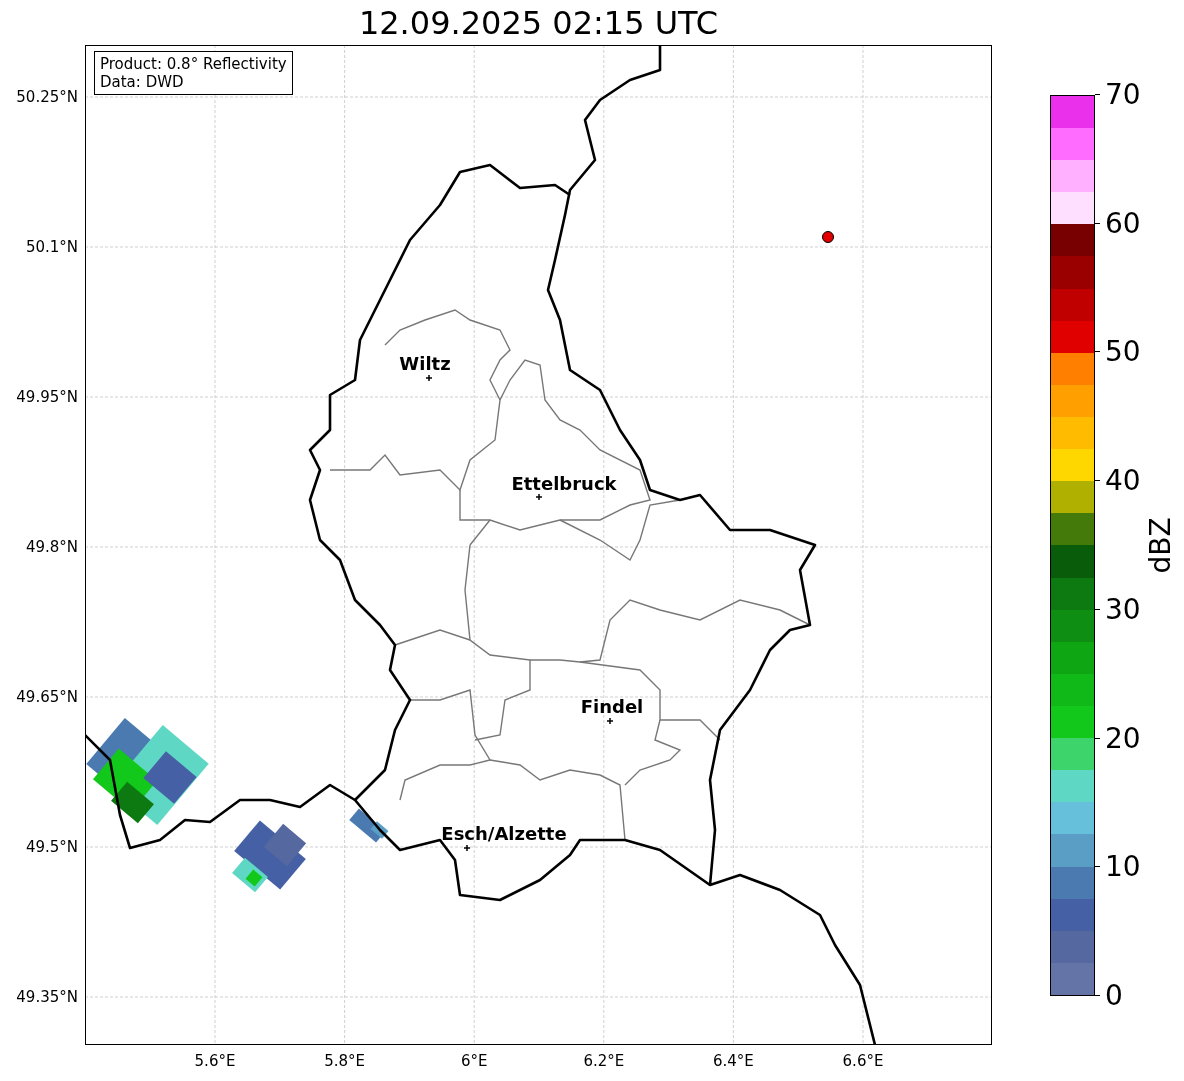  I want to click on colorbar-tick-label: 10, so click(1123, 867).